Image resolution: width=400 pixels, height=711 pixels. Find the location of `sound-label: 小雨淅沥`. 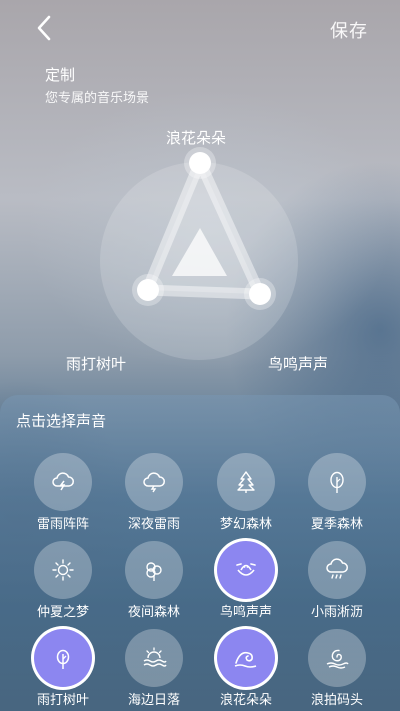

sound-label: 小雨淅沥 is located at coordinates (336, 612).